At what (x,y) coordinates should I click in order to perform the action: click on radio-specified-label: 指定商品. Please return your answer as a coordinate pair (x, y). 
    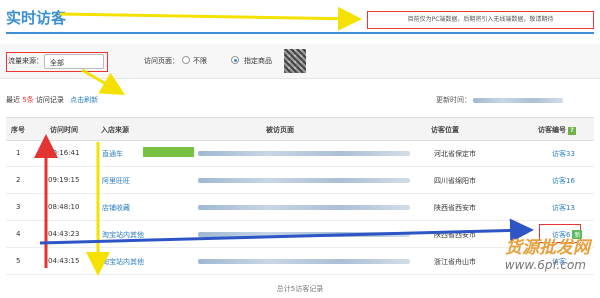
    Looking at the image, I should click on (258, 61).